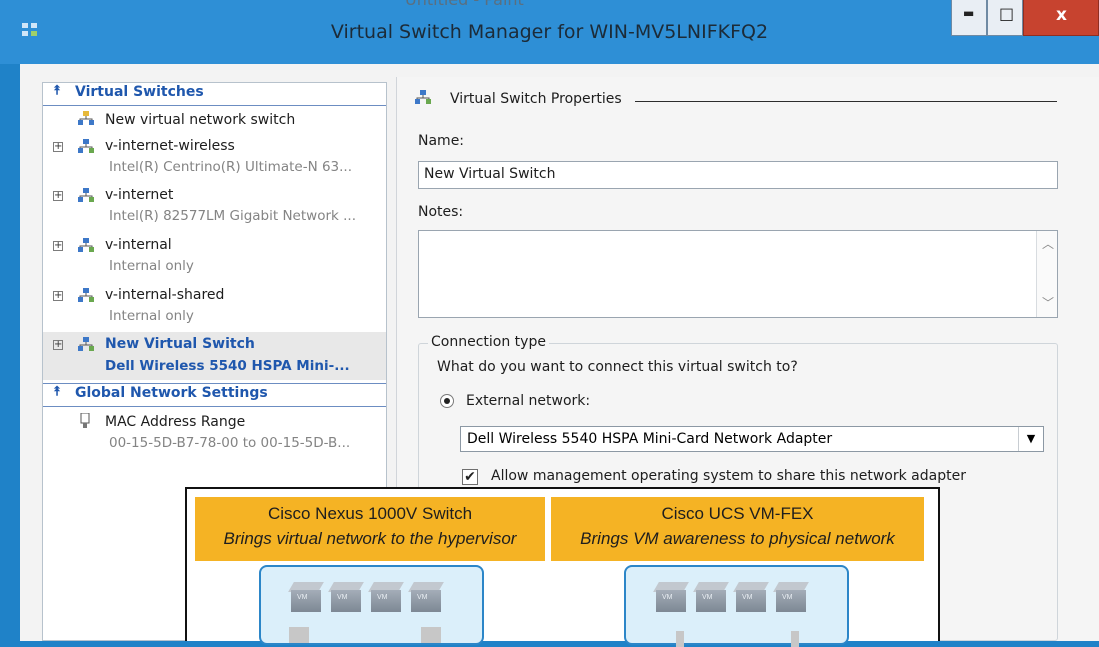 This screenshot has height=647, width=1099. Describe the element at coordinates (1048, 243) in the screenshot. I see `scroll-up-icon: ︿` at that location.